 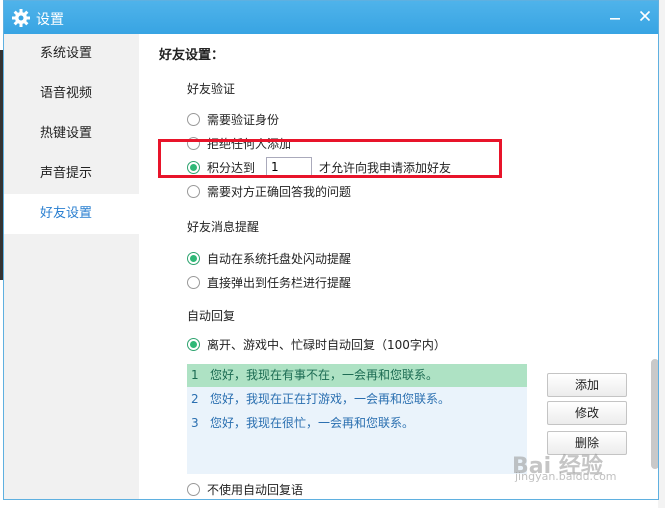 What do you see at coordinates (71, 94) in the screenshot?
I see `sidebar-item-voice-video: 语音视频` at bounding box center [71, 94].